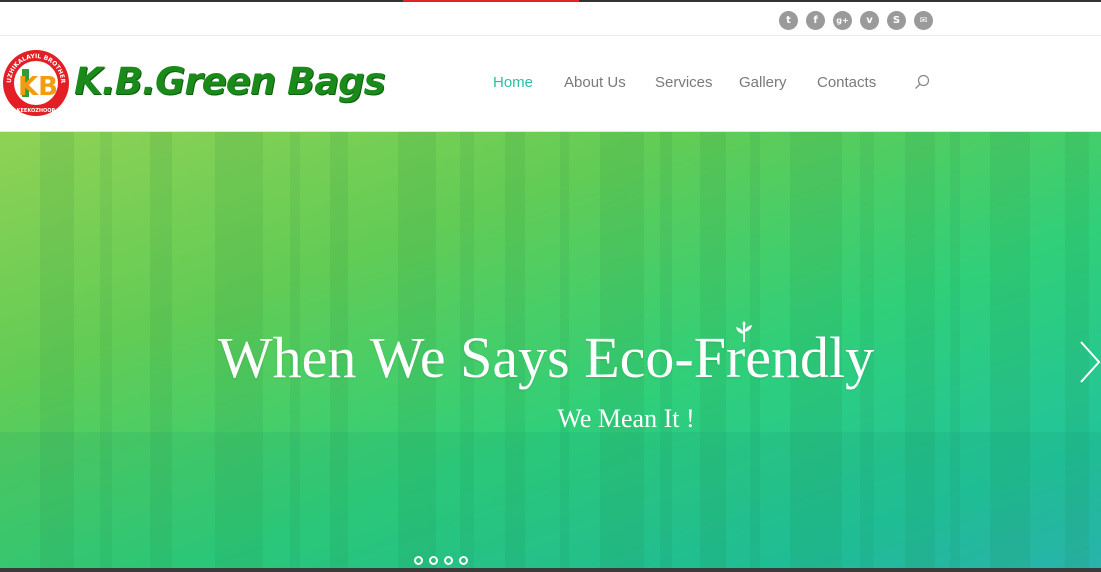 The image size is (1101, 572). What do you see at coordinates (896, 20) in the screenshot?
I see `skype-icon: S` at bounding box center [896, 20].